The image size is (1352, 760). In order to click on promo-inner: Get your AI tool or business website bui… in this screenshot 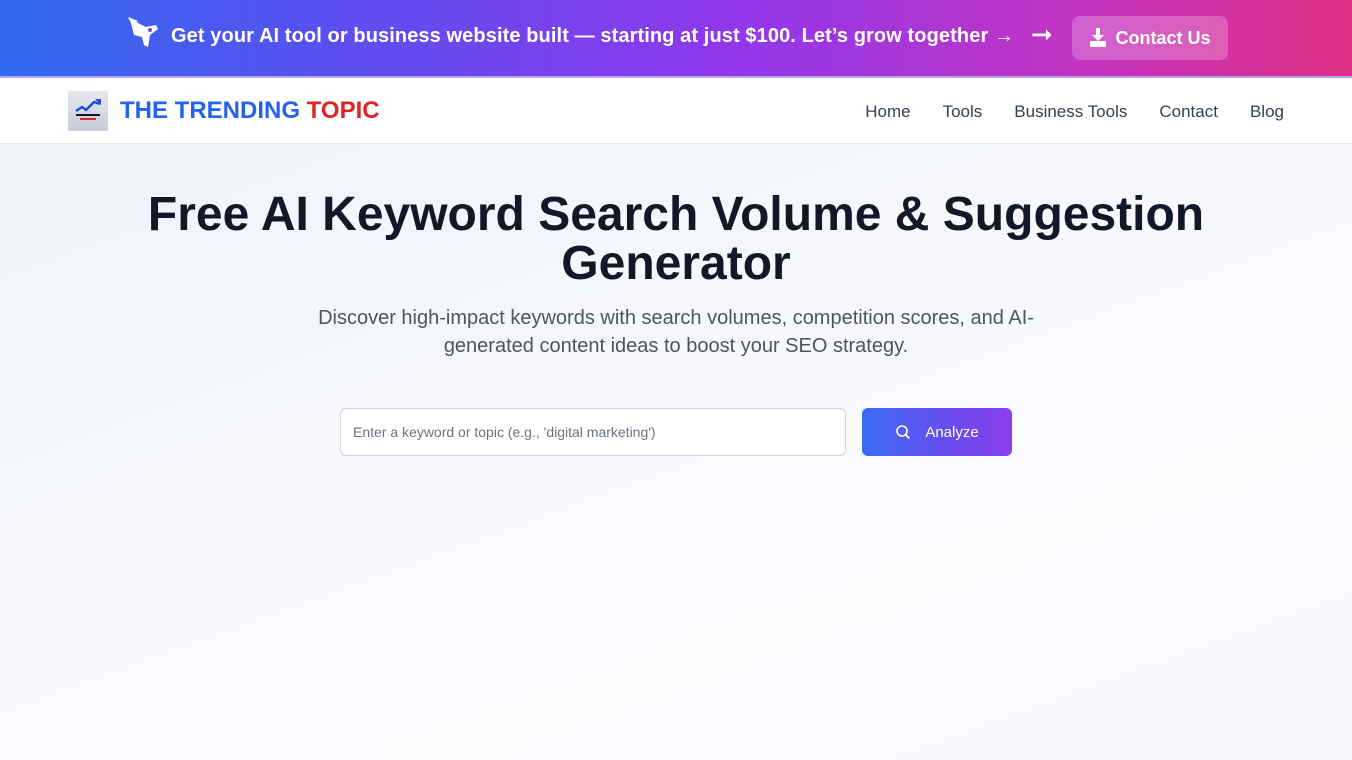, I will do `click(676, 38)`.